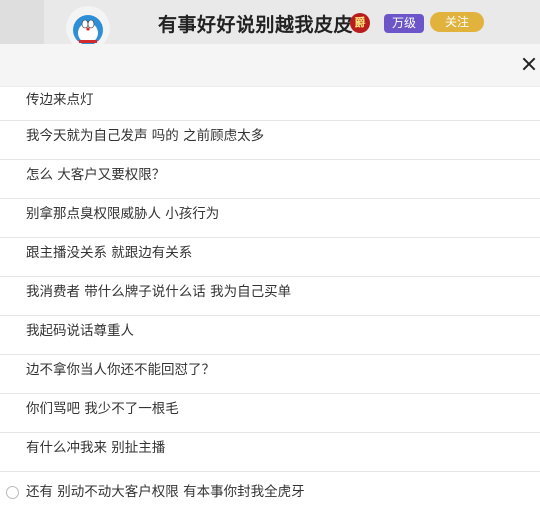 This screenshot has height=512, width=540. I want to click on level-badge: 万级, so click(404, 23).